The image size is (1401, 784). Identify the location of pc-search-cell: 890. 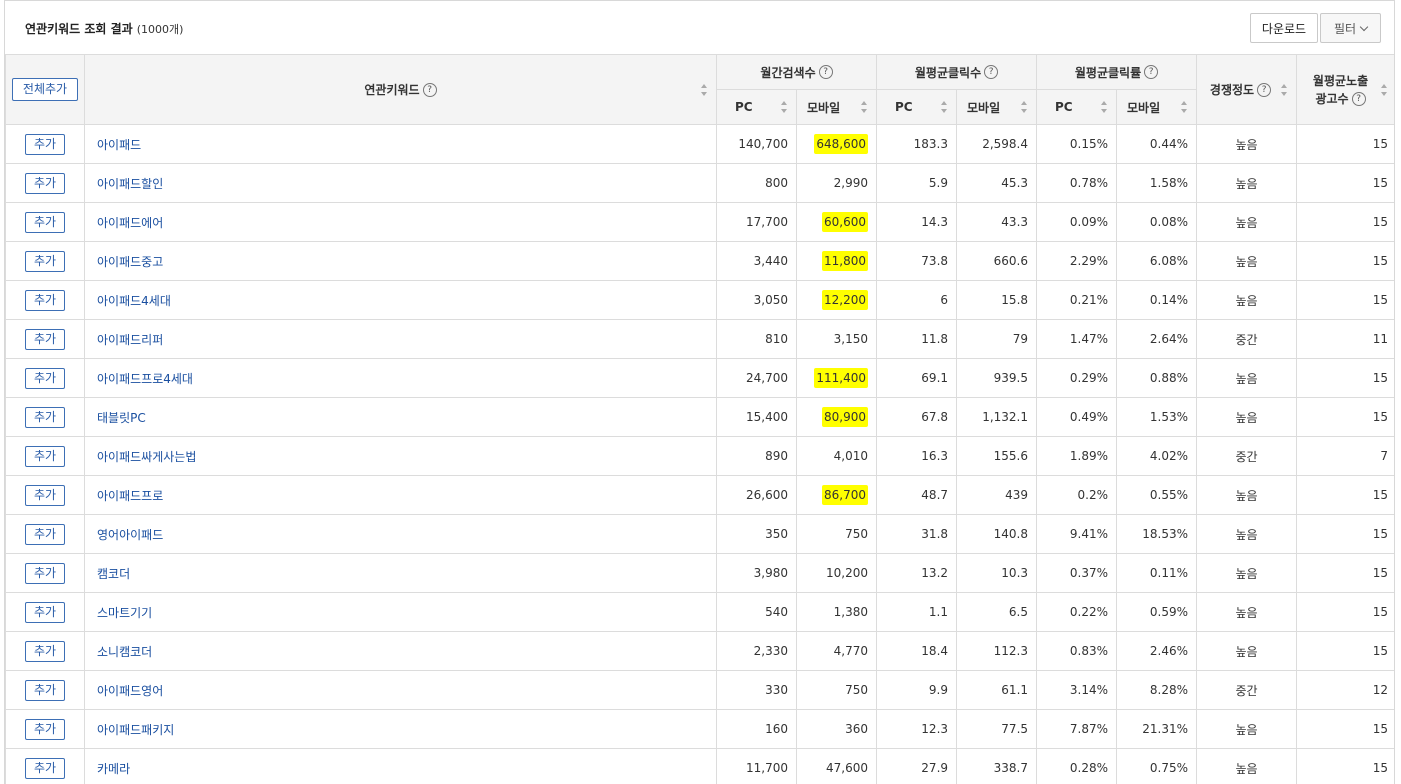
(756, 456).